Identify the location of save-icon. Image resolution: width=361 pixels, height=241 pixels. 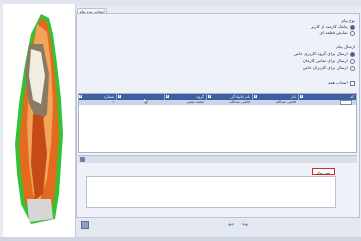
(85, 225).